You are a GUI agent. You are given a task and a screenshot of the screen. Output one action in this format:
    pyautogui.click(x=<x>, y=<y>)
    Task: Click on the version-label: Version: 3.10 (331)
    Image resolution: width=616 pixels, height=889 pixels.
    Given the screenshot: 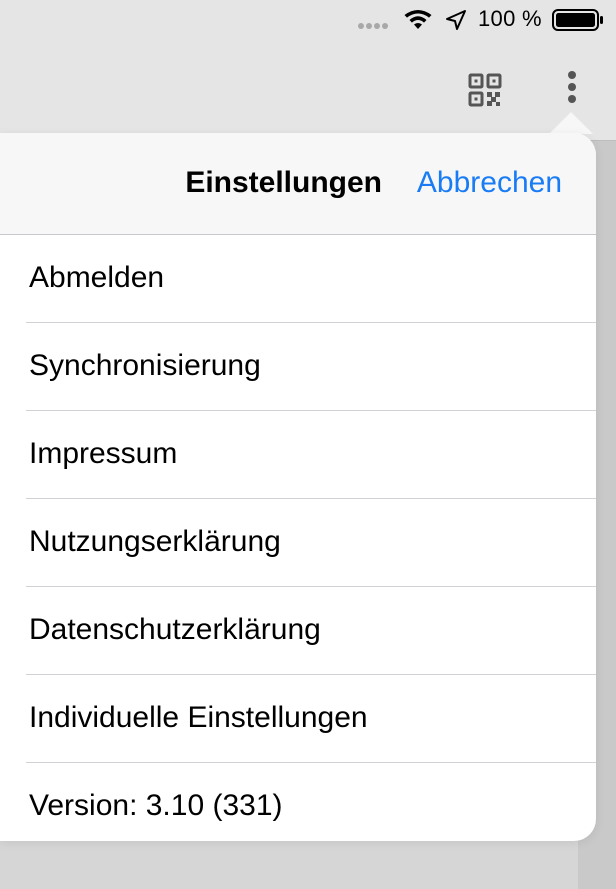 What is the action you would take?
    pyautogui.click(x=156, y=805)
    